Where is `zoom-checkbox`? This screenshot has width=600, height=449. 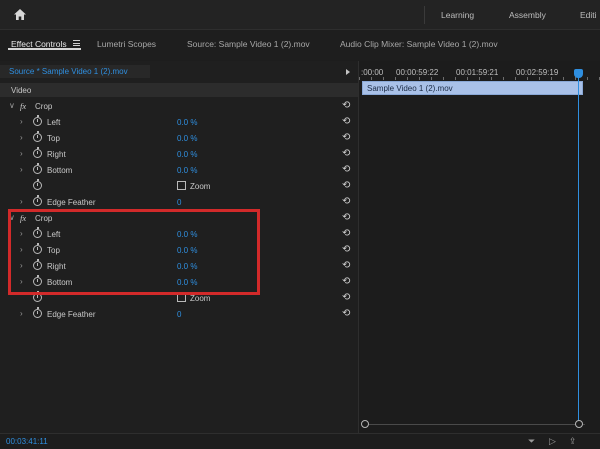 zoom-checkbox is located at coordinates (181, 185).